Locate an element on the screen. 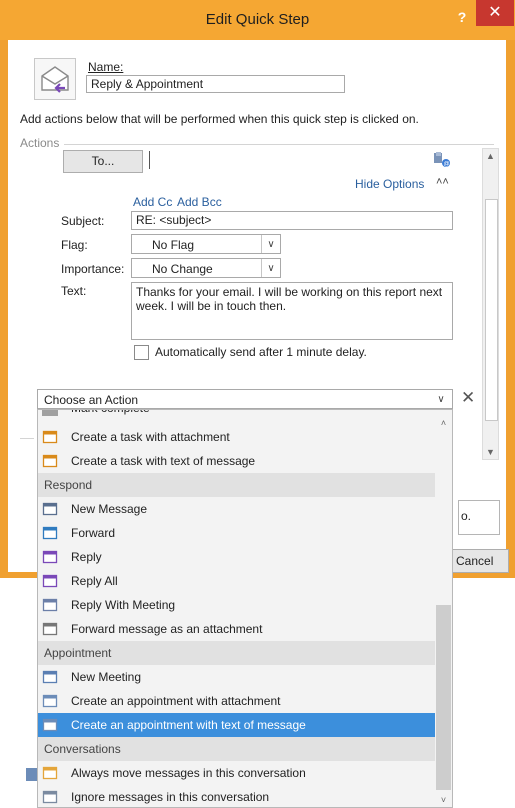 The image size is (515, 808). reply-icon is located at coordinates (50, 557).